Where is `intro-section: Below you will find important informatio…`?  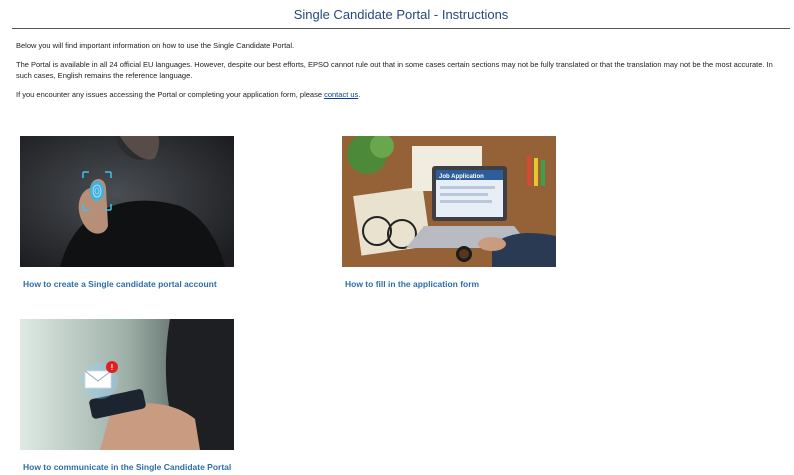 intro-section: Below you will find important informatio… is located at coordinates (401, 74).